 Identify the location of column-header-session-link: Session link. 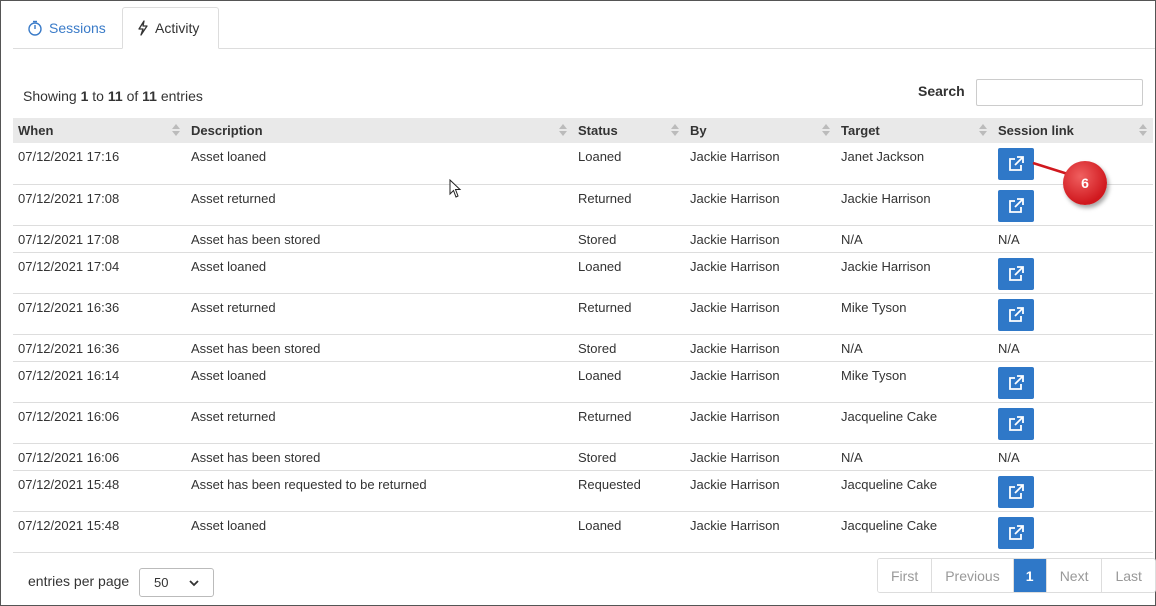
(1073, 130).